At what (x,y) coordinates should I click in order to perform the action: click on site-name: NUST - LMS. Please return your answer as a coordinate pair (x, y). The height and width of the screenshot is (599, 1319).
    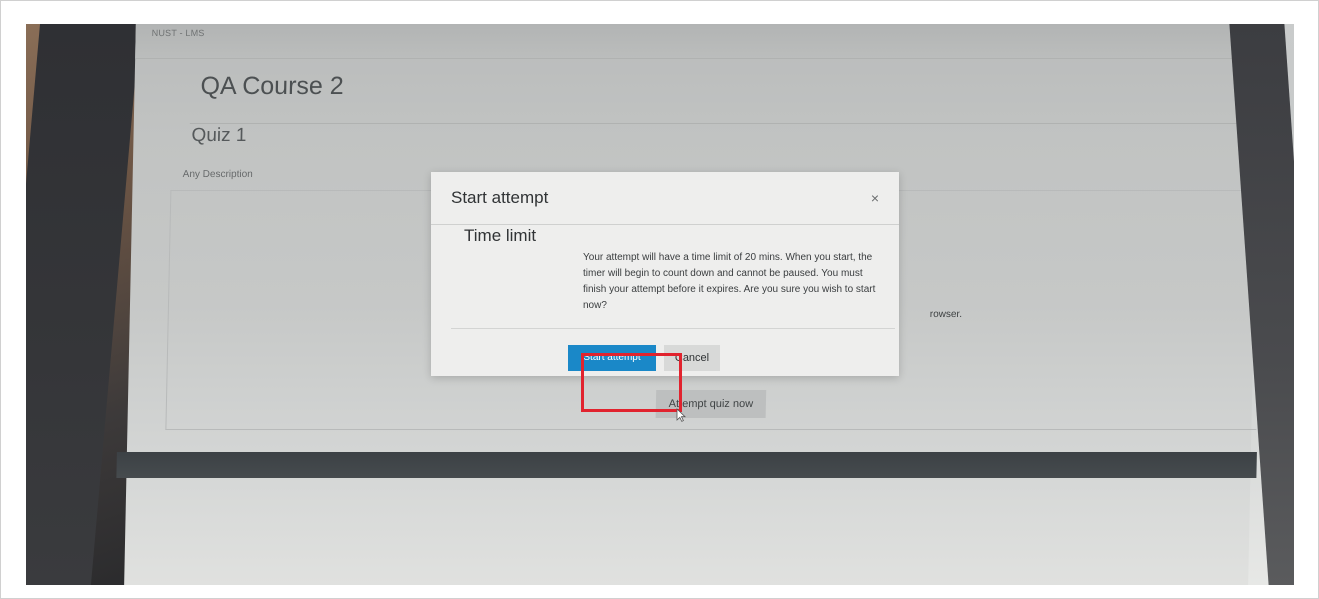
    Looking at the image, I should click on (178, 33).